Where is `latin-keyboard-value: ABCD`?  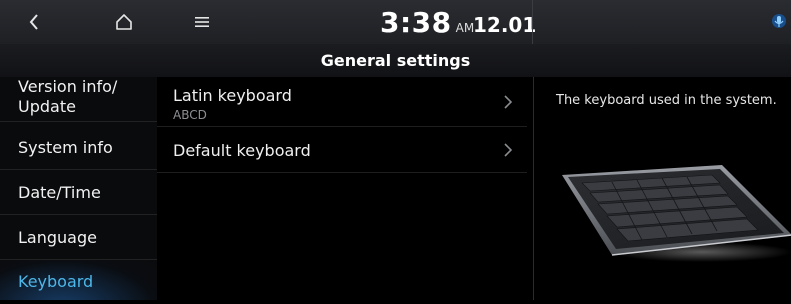
latin-keyboard-value: ABCD is located at coordinates (190, 115).